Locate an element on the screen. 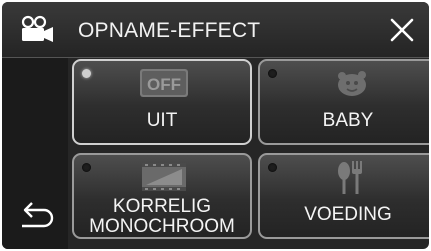 Image resolution: width=431 pixels, height=251 pixels. off-icon: OFF is located at coordinates (164, 83).